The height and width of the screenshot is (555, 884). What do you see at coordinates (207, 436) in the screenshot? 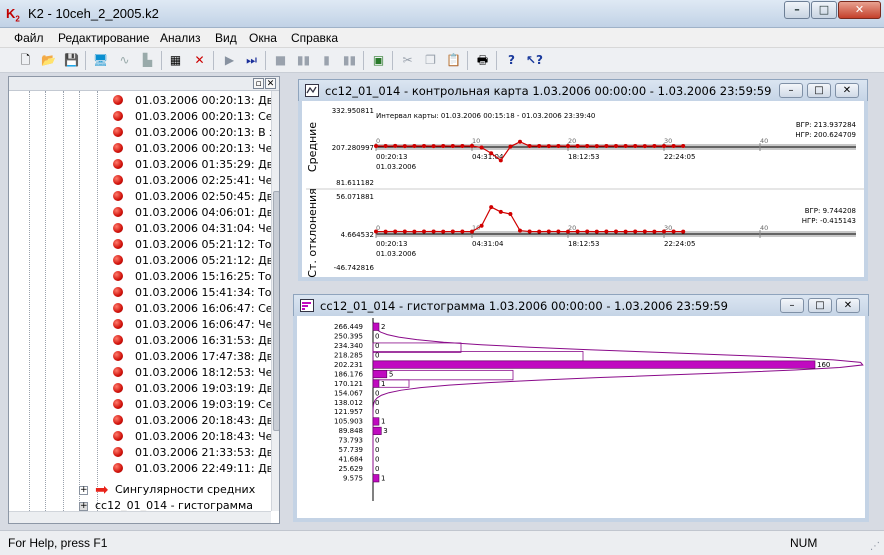
I see `tree-event-label: 01.03.2006 20:18:43: Четы` at bounding box center [207, 436].